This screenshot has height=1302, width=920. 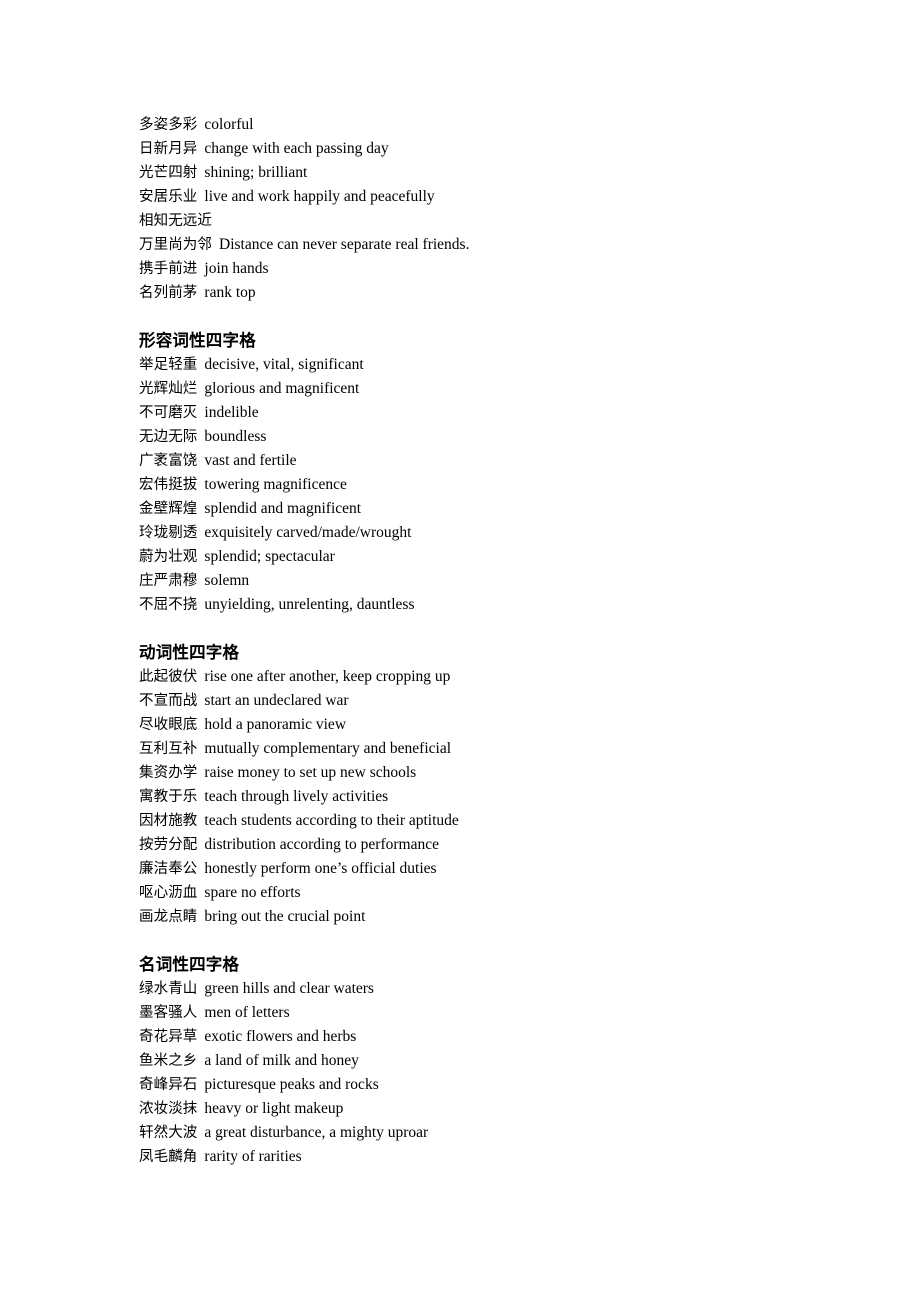 I want to click on glossary-entry: 举足轻重 decisive, vital, significant, so click(x=499, y=365).